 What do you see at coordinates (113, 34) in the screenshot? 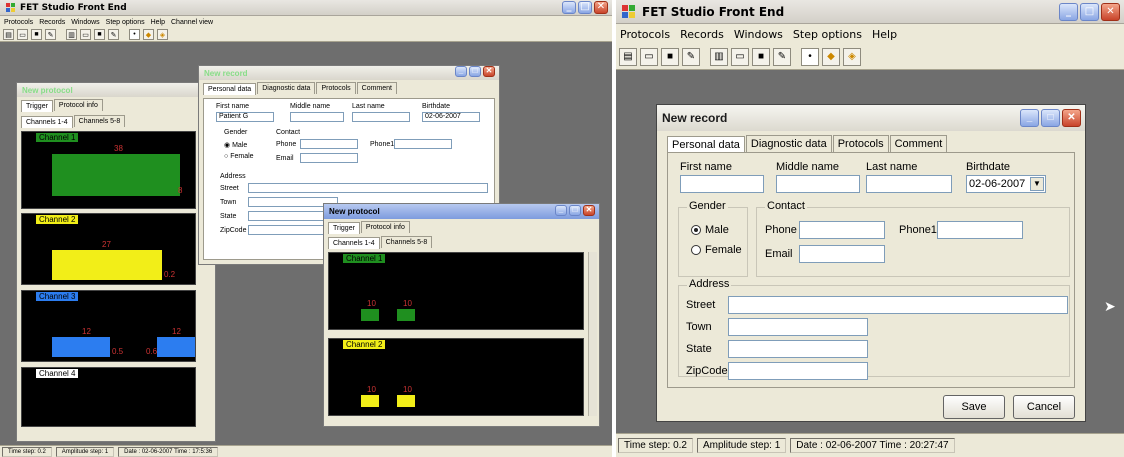
I see `clean-record-icon: ✎` at bounding box center [113, 34].